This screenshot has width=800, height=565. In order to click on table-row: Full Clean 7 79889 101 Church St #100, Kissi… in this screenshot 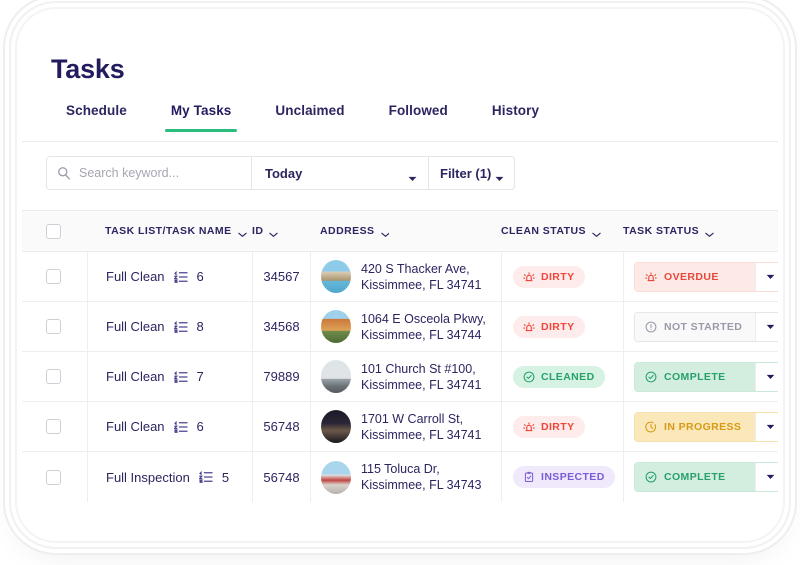, I will do `click(400, 376)`.